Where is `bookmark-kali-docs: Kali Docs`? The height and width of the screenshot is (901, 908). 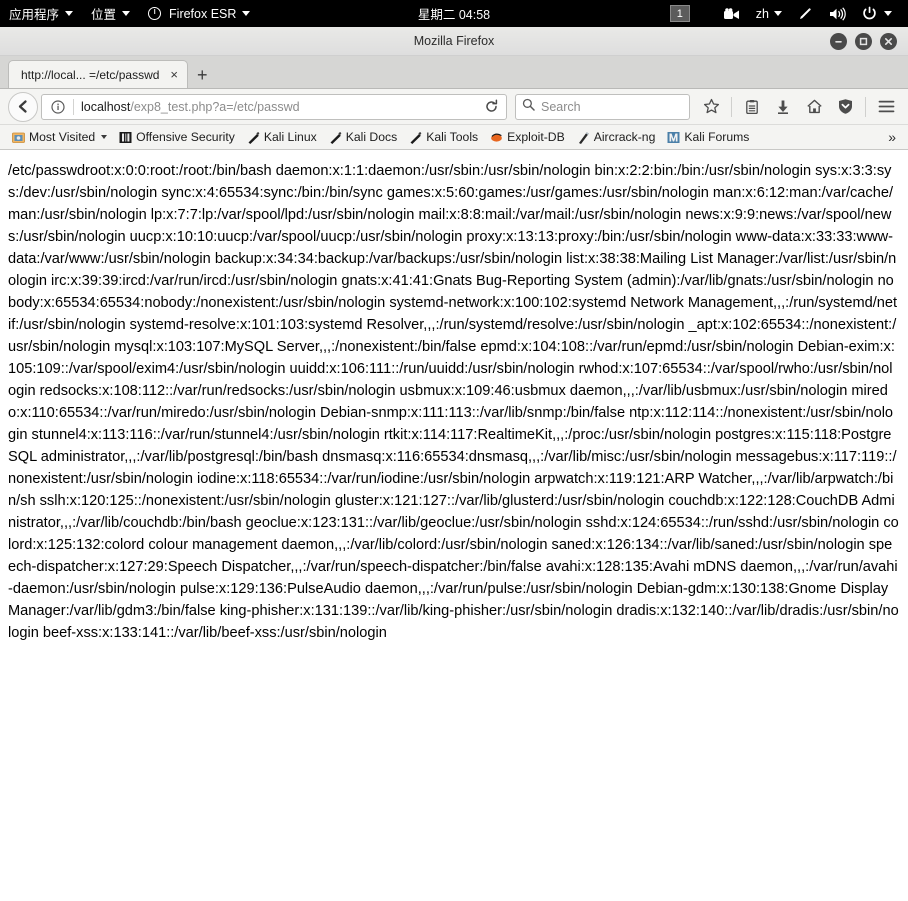 bookmark-kali-docs: Kali Docs is located at coordinates (363, 137).